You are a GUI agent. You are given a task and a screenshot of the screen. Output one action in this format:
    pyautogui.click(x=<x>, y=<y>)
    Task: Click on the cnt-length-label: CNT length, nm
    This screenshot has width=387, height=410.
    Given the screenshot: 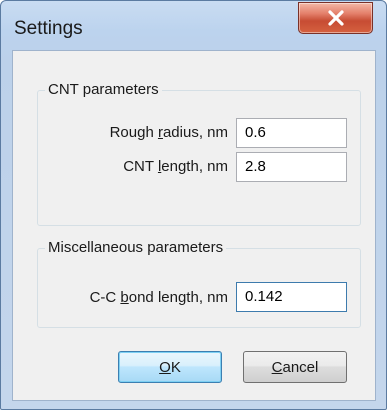 What is the action you would take?
    pyautogui.click(x=175, y=166)
    